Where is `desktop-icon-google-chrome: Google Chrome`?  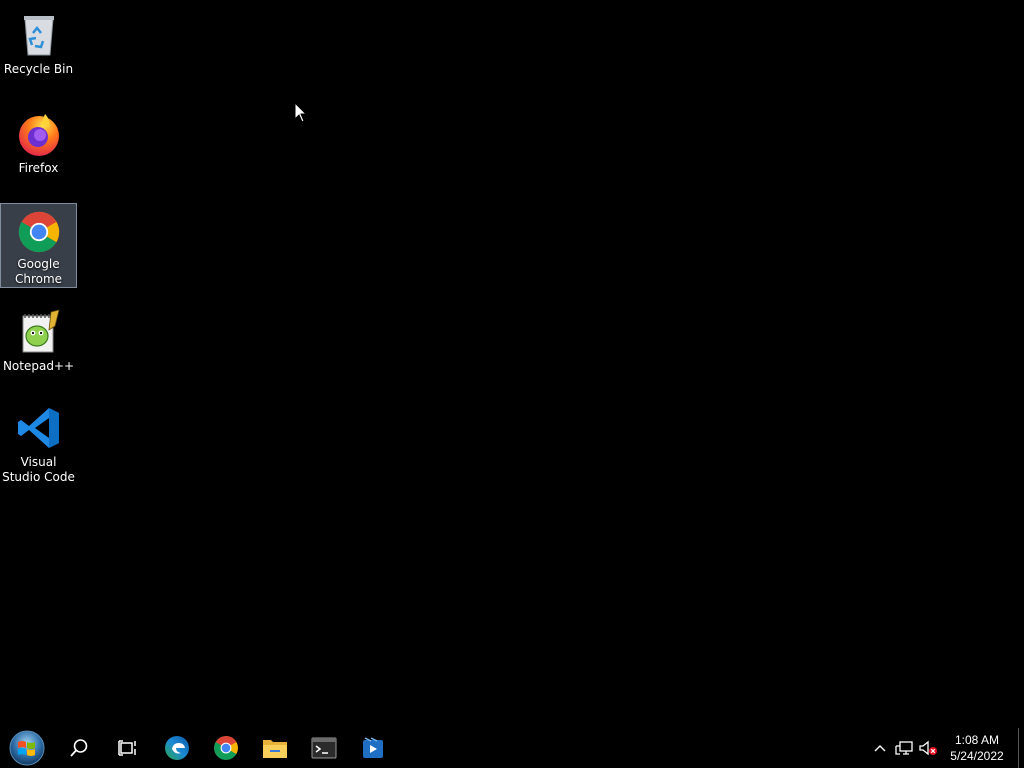 desktop-icon-google-chrome: Google Chrome is located at coordinates (38, 245).